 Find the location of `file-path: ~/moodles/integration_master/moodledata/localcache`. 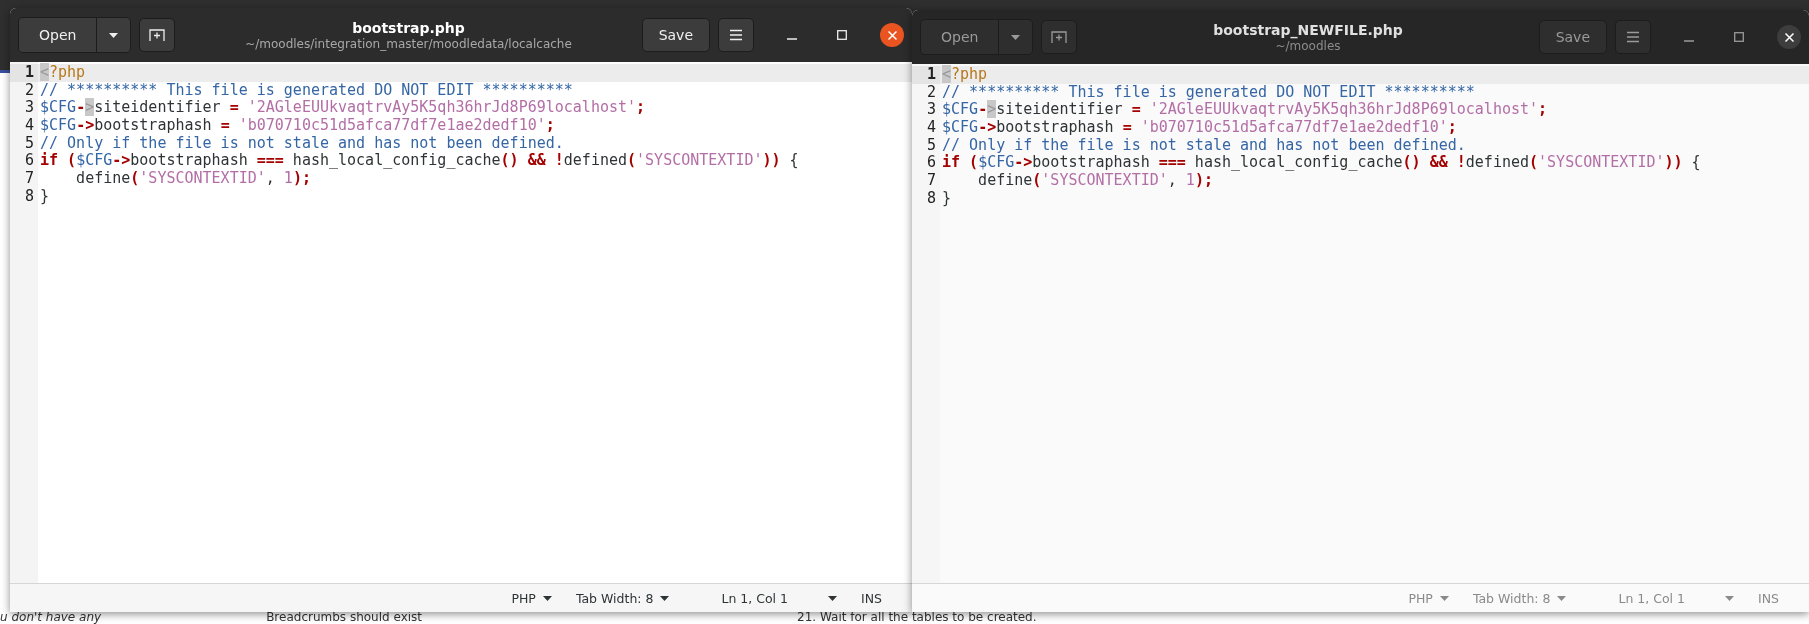

file-path: ~/moodles/integration_master/moodledata/localcache is located at coordinates (408, 43).